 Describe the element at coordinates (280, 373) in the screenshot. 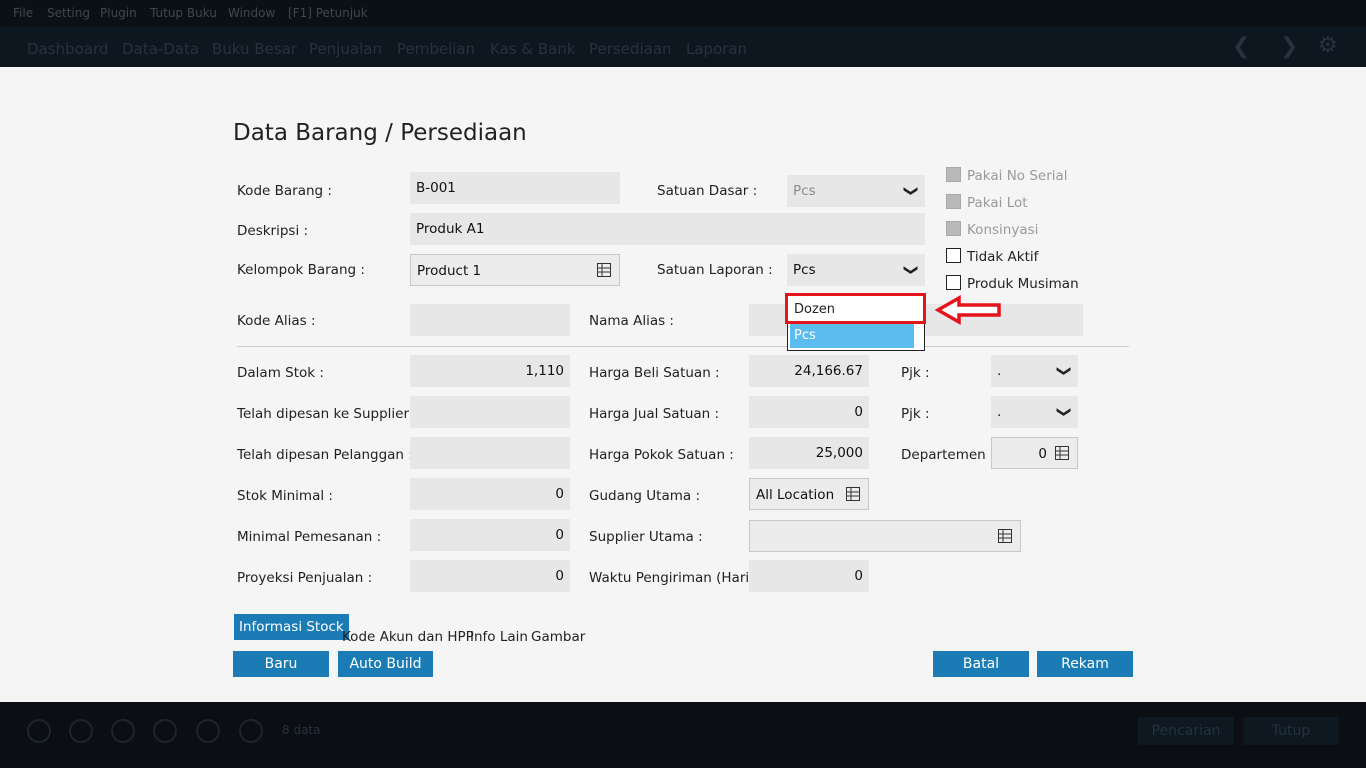

I see `dalam-stok-label: Dalam Stok :` at that location.